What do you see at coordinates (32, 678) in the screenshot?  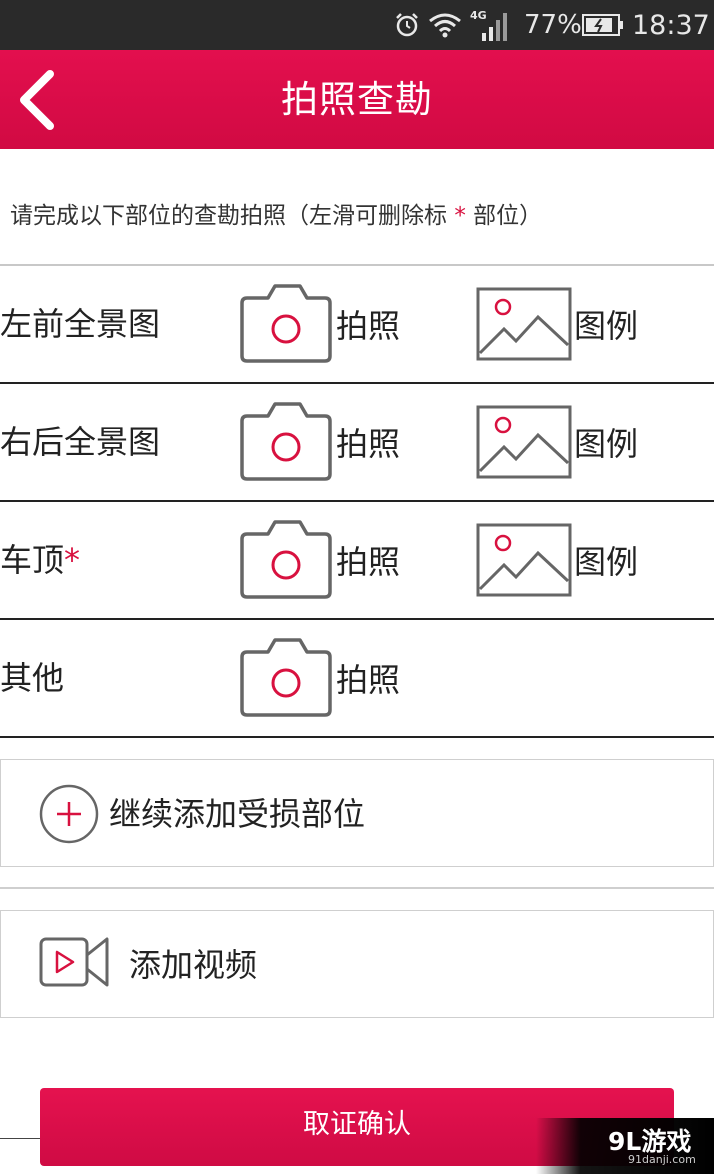 I see `part-label: 其他` at bounding box center [32, 678].